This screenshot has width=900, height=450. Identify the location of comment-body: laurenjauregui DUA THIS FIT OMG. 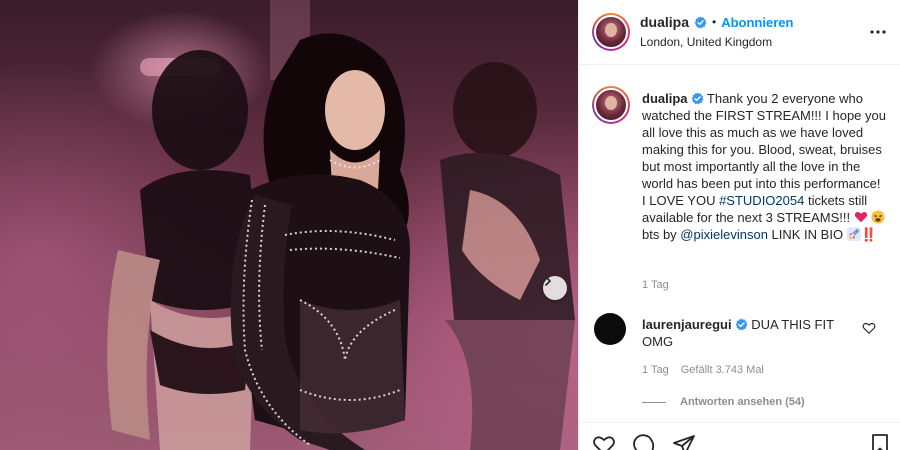
(748, 333).